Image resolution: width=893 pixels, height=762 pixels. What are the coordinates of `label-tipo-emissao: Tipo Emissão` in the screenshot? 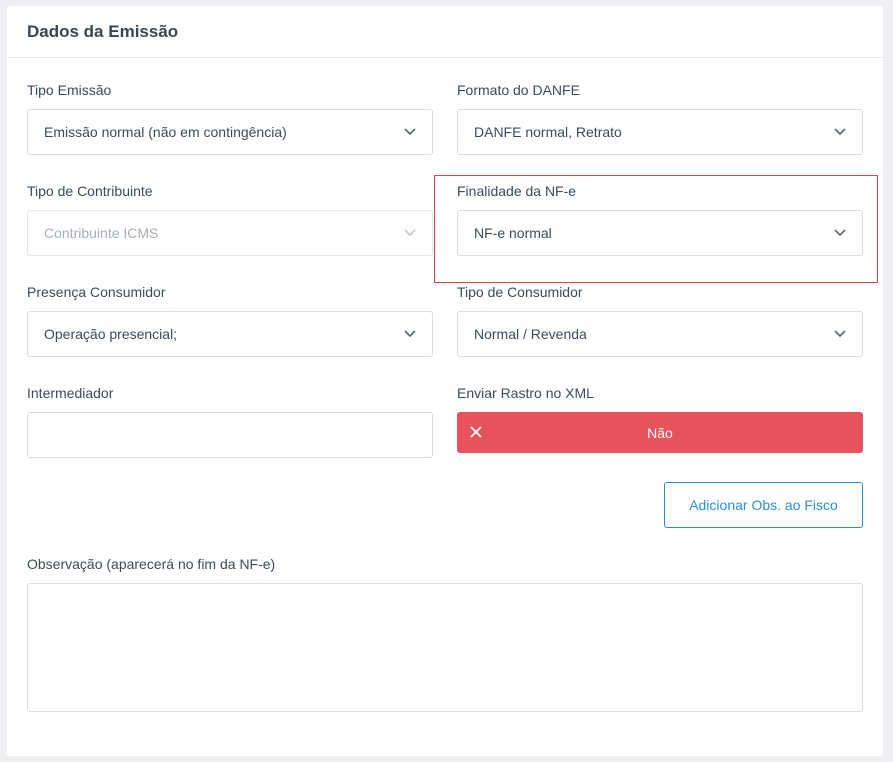 It's located at (69, 90).